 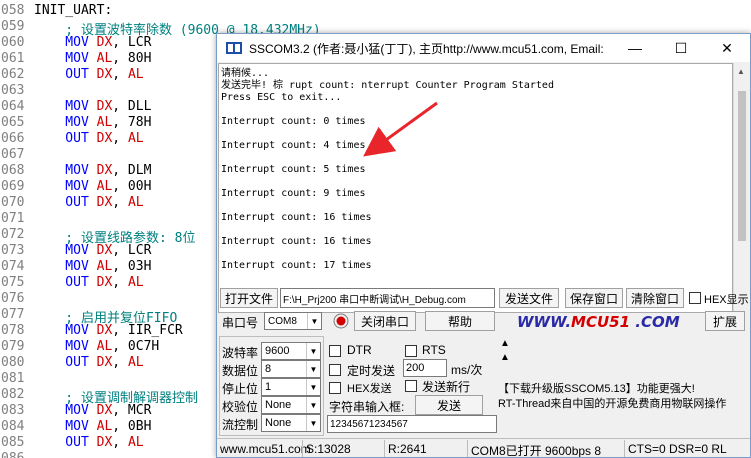 I want to click on maximize-button: ☐, so click(x=681, y=48).